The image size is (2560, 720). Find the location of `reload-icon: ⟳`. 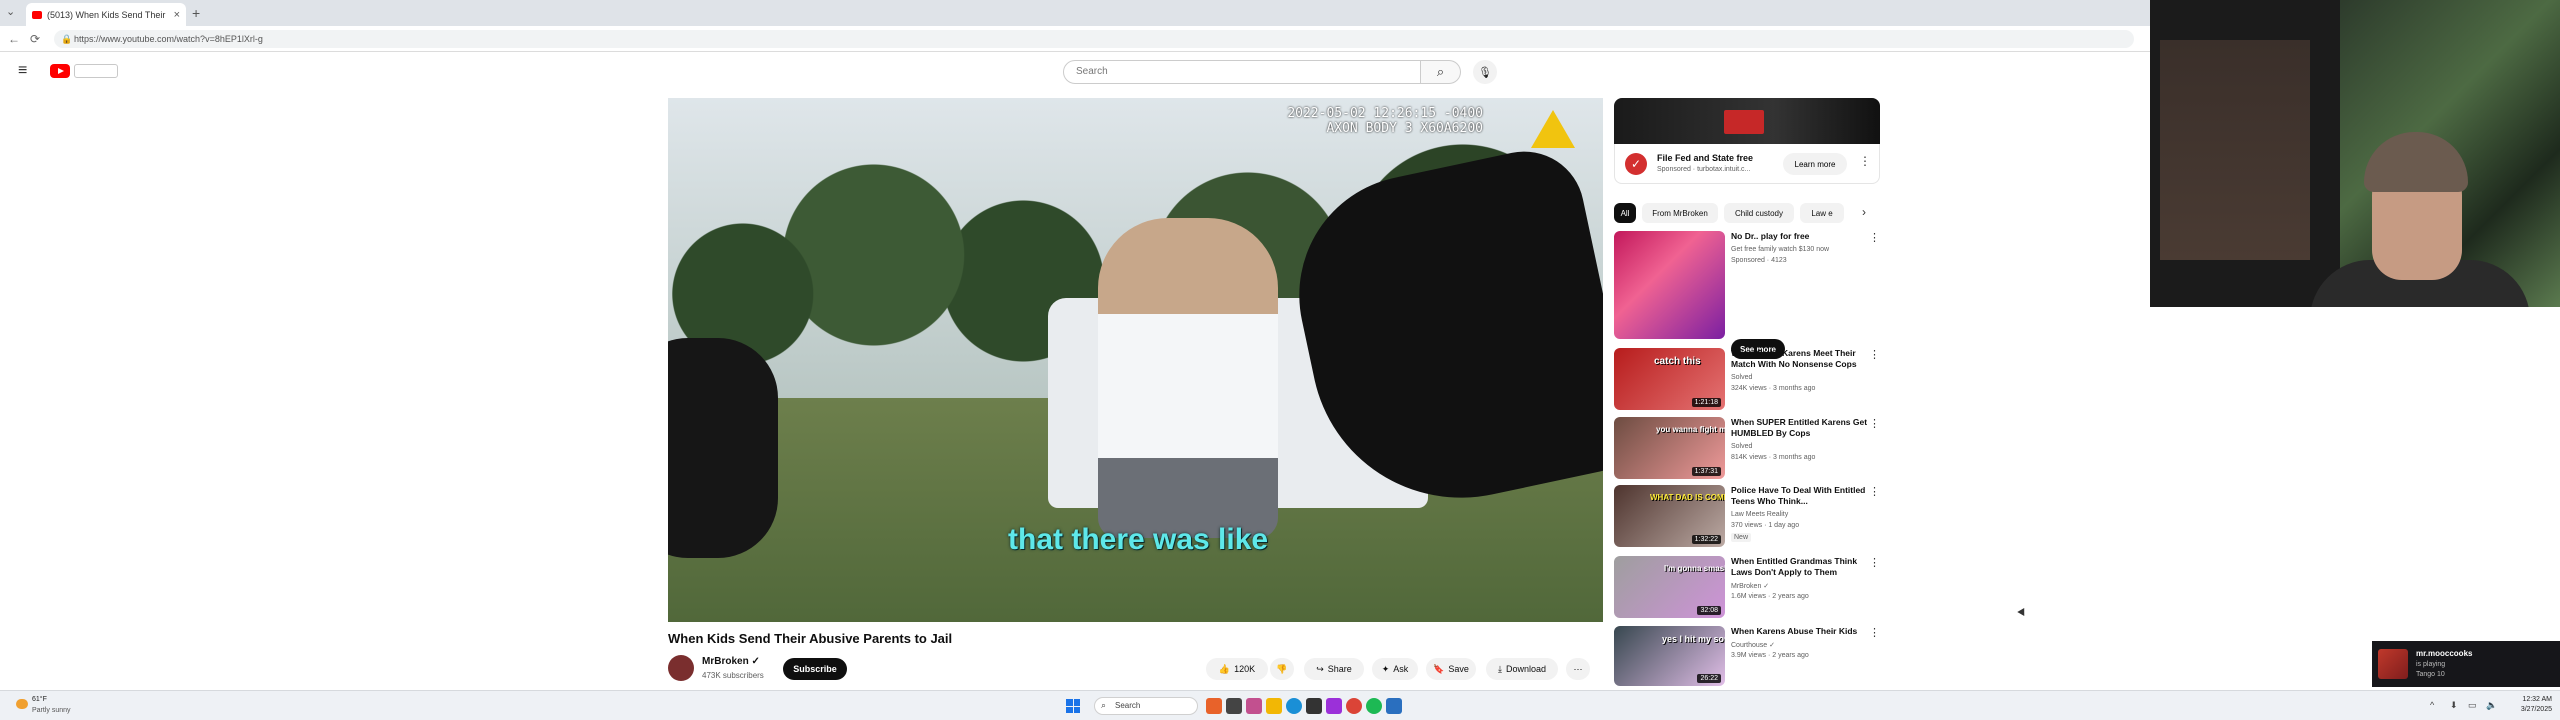

reload-icon: ⟳ is located at coordinates (35, 39).